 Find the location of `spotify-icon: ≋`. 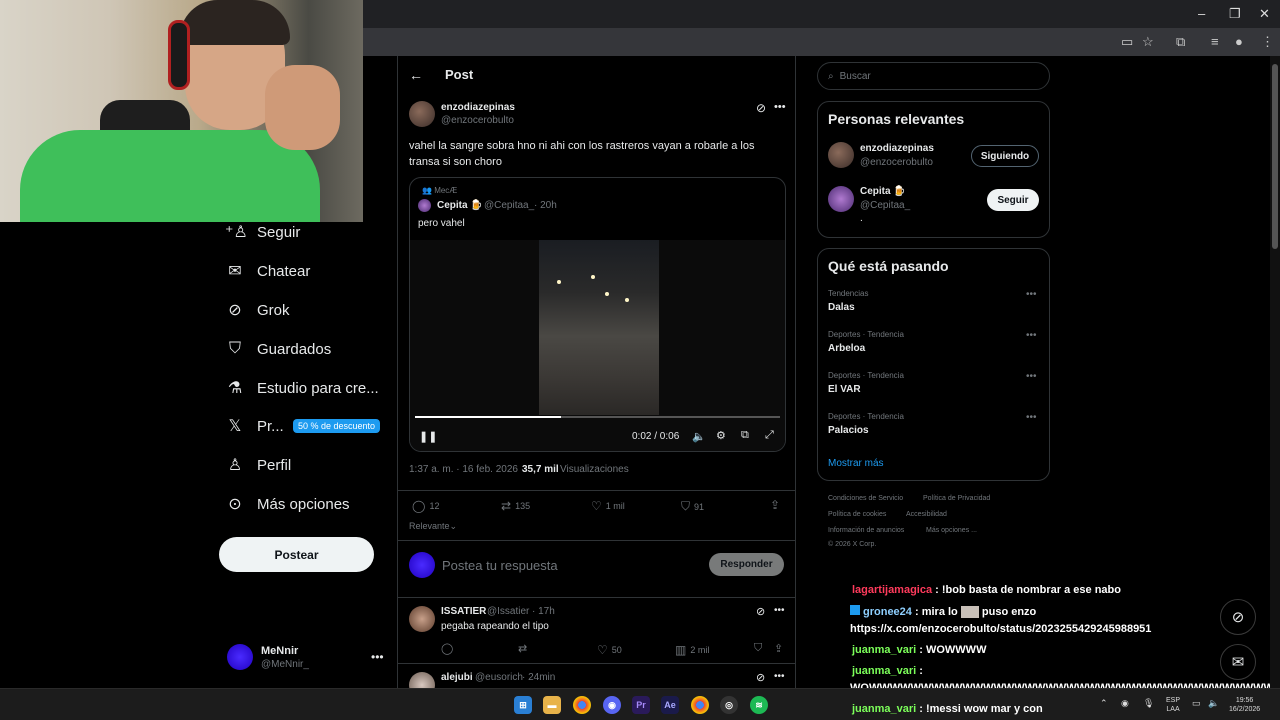

spotify-icon: ≋ is located at coordinates (759, 705).